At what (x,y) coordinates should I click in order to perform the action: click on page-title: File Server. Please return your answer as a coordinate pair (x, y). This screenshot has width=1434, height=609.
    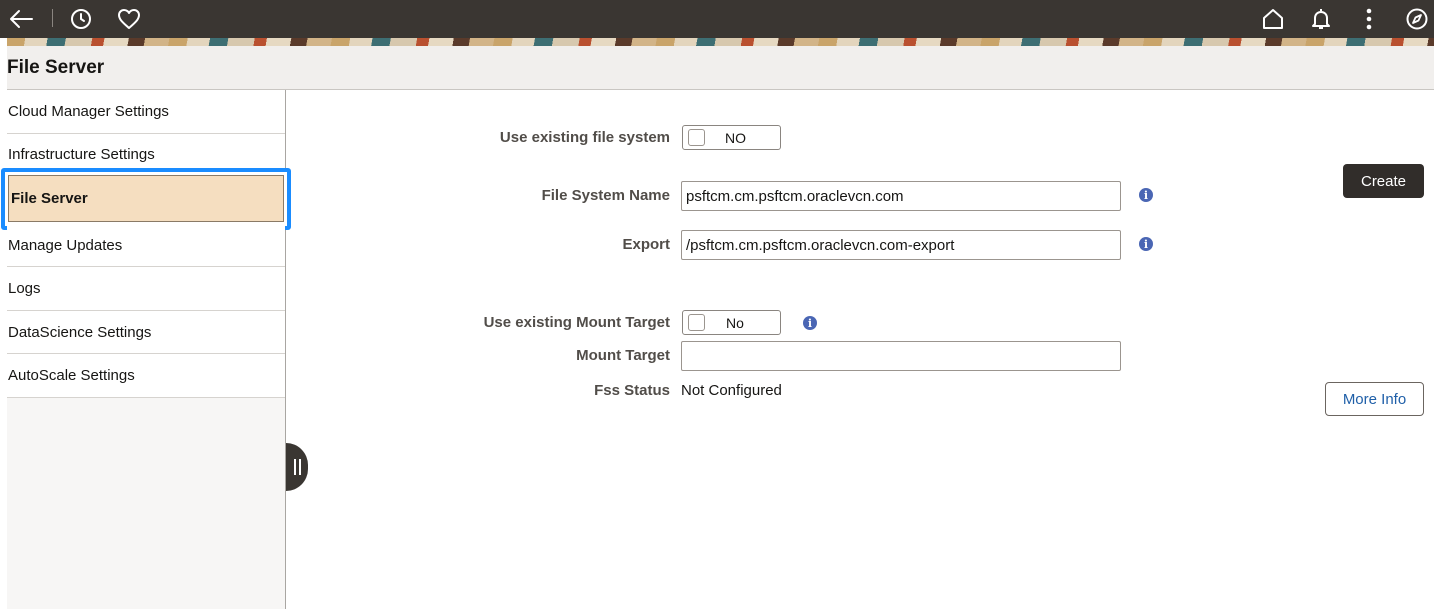
    Looking at the image, I should click on (56, 67).